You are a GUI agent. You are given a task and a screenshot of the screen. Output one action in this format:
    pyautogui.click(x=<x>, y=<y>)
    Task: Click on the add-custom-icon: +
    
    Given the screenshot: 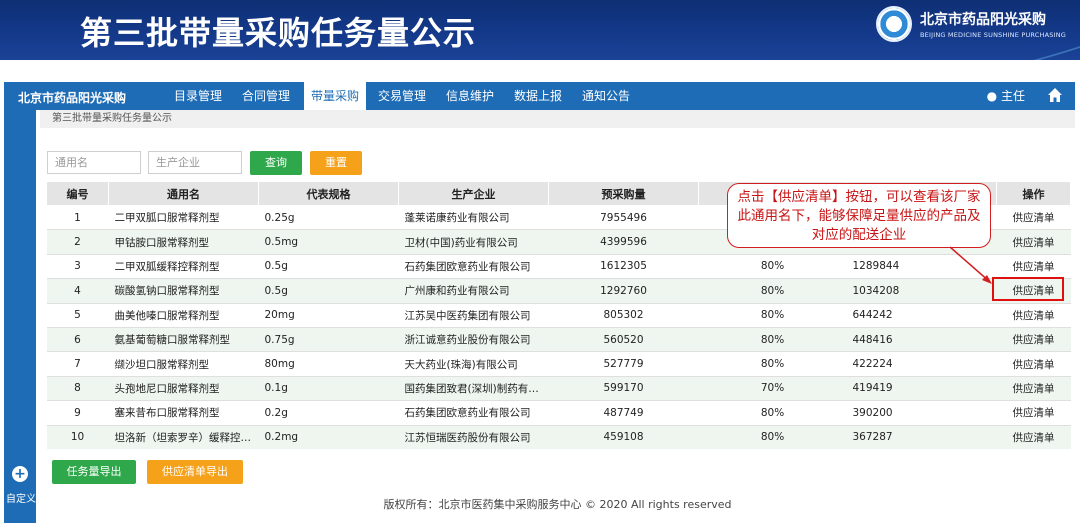 What is the action you would take?
    pyautogui.click(x=20, y=474)
    